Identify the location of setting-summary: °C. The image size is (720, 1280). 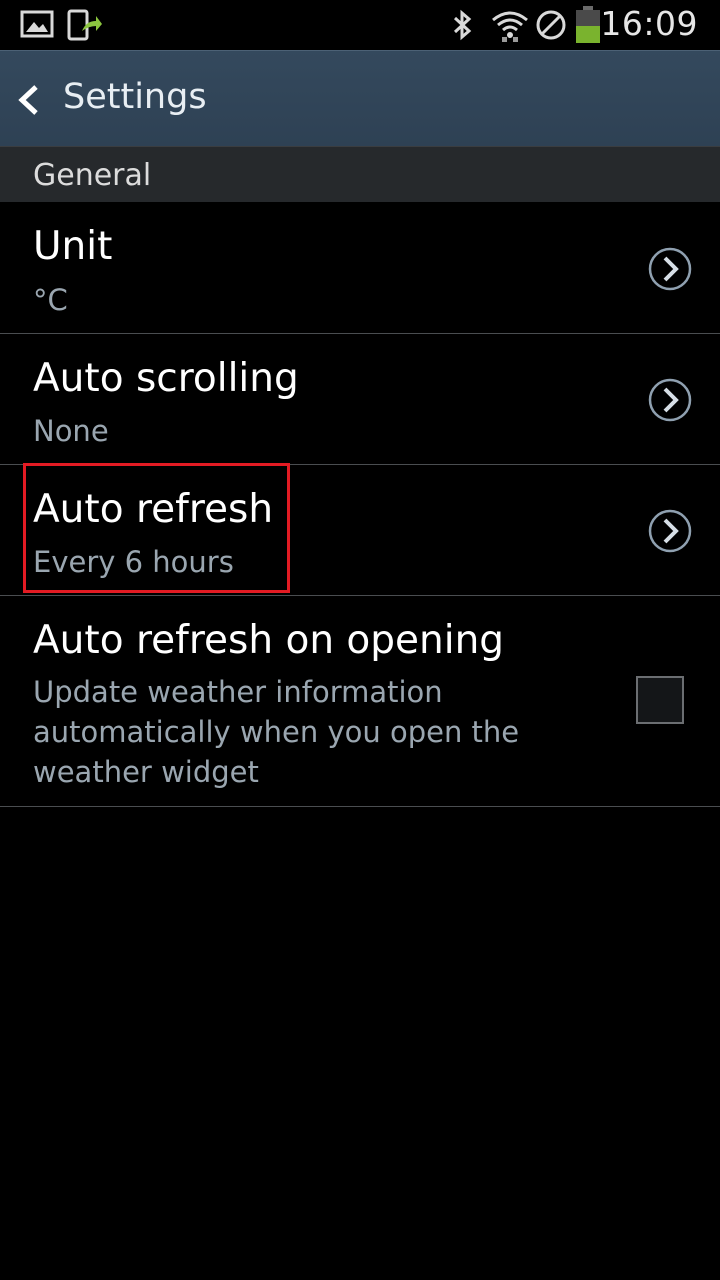
(50, 300).